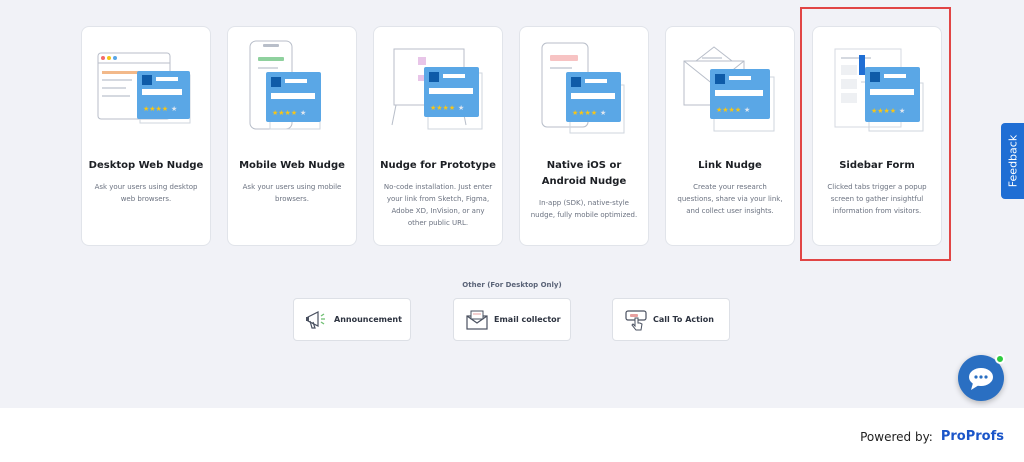  Describe the element at coordinates (527, 319) in the screenshot. I see `email-collector-label: Email collector` at that location.